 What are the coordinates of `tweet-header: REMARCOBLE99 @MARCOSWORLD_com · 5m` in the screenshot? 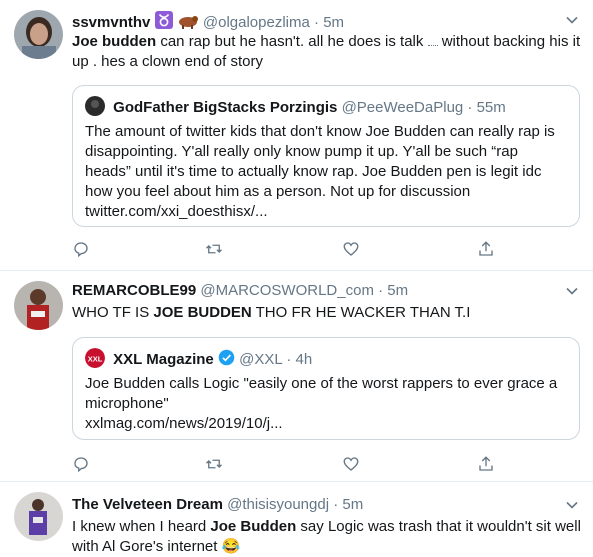 It's located at (240, 290).